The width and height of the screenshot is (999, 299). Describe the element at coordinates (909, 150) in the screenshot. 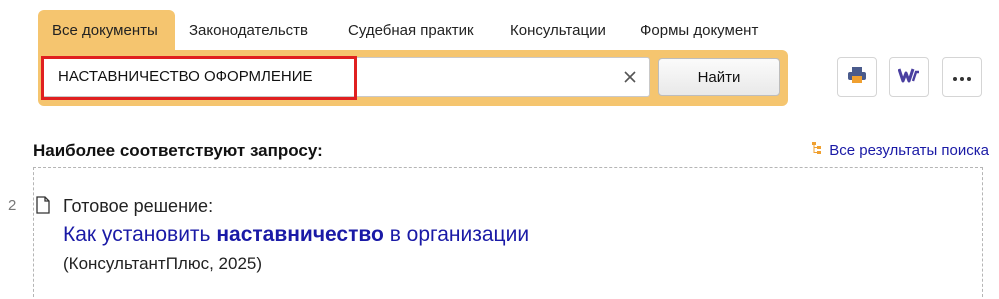

I see `all-results-label: Все результаты поиска` at that location.